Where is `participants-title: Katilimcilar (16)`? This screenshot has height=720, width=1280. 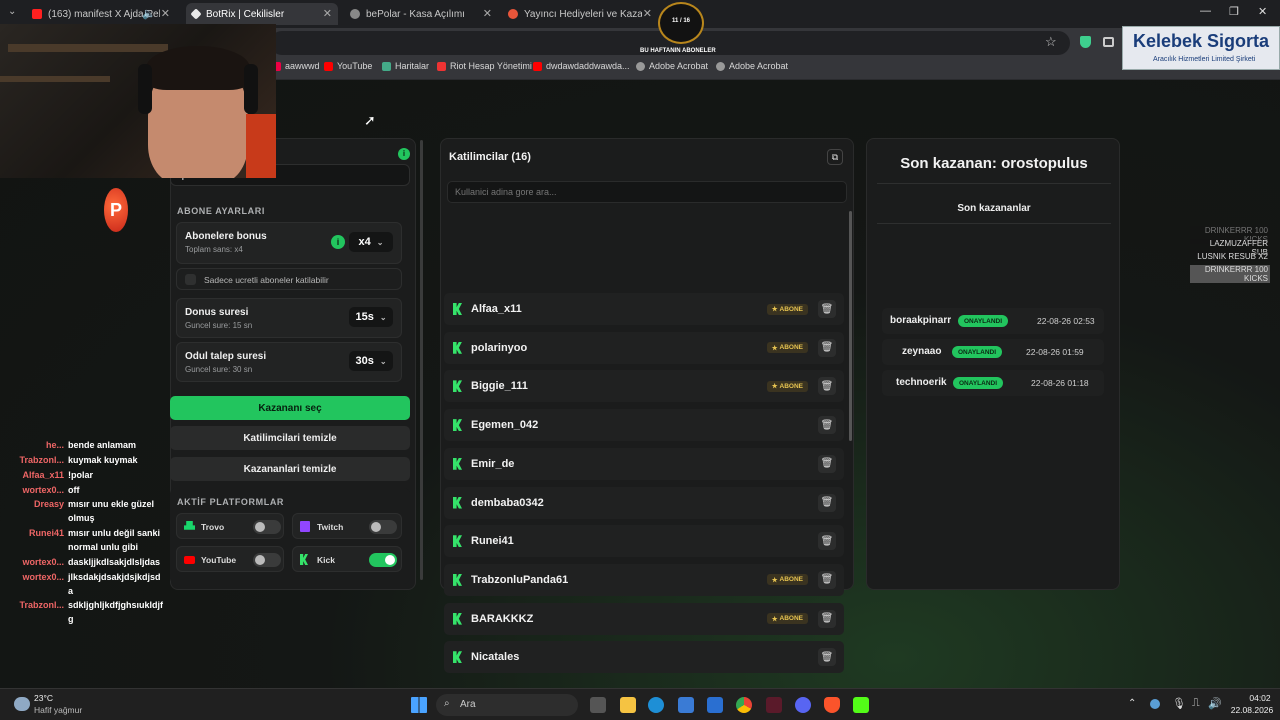
participants-title: Katilimcilar (16) is located at coordinates (490, 157).